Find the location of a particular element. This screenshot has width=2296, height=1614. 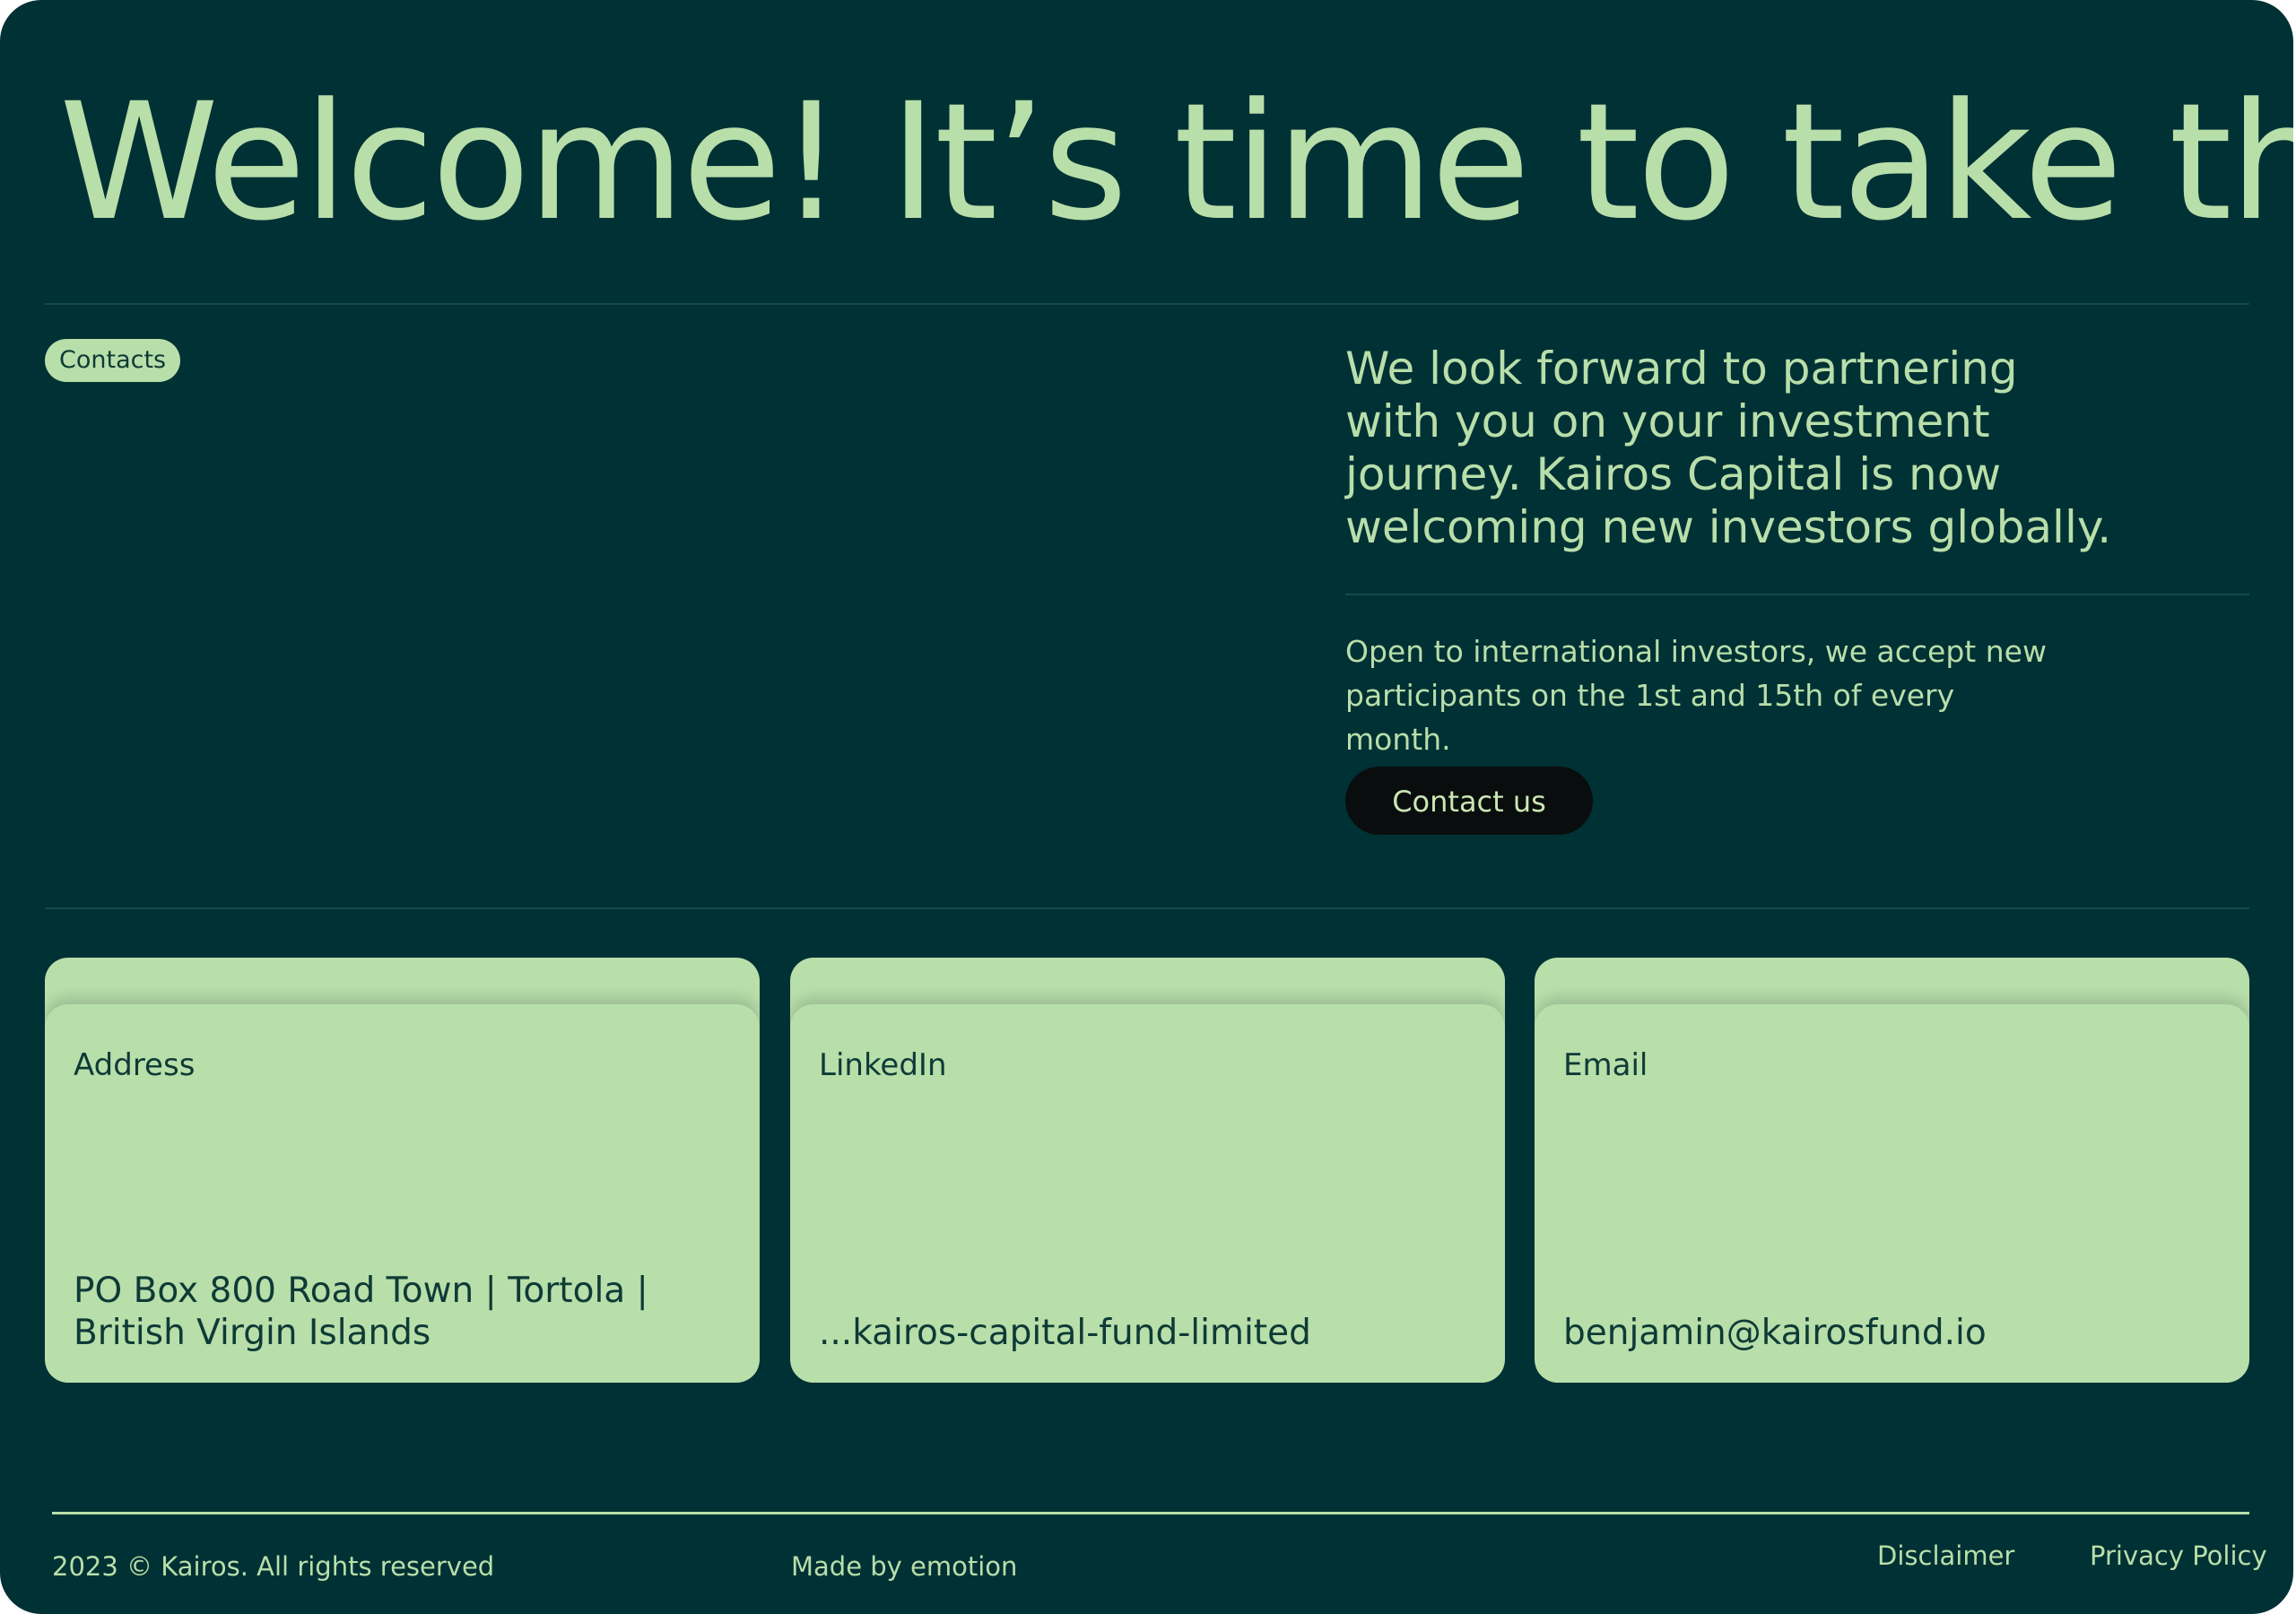

contacts-tag: Contacts is located at coordinates (113, 360).